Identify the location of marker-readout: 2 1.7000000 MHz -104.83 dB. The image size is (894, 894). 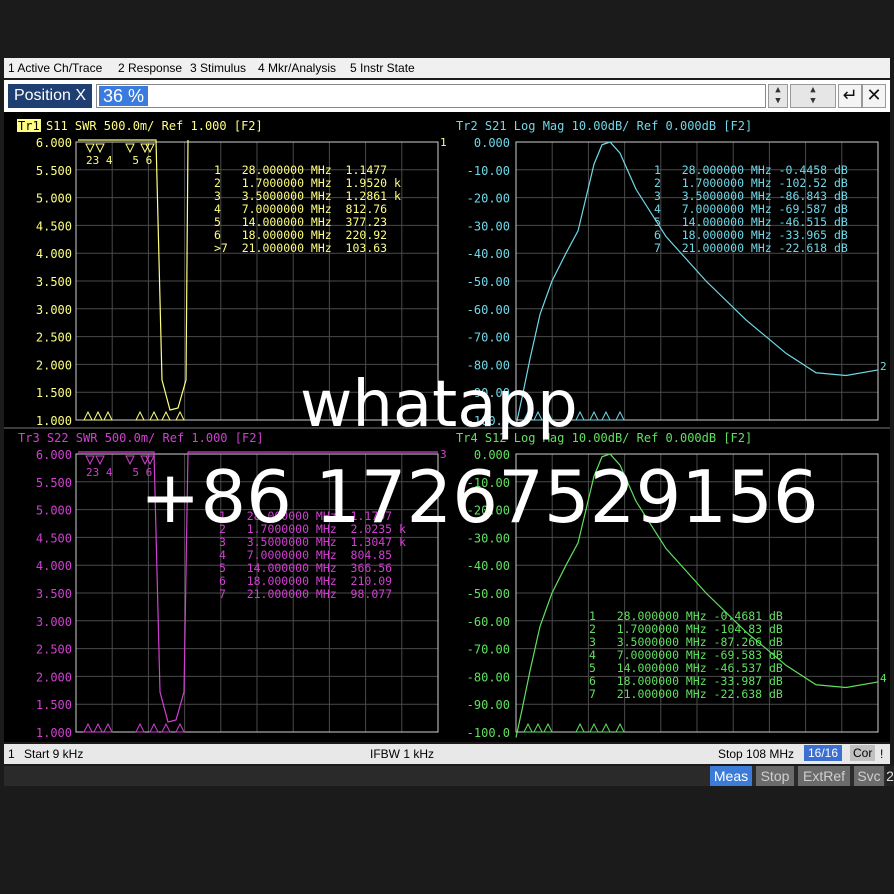
(686, 629).